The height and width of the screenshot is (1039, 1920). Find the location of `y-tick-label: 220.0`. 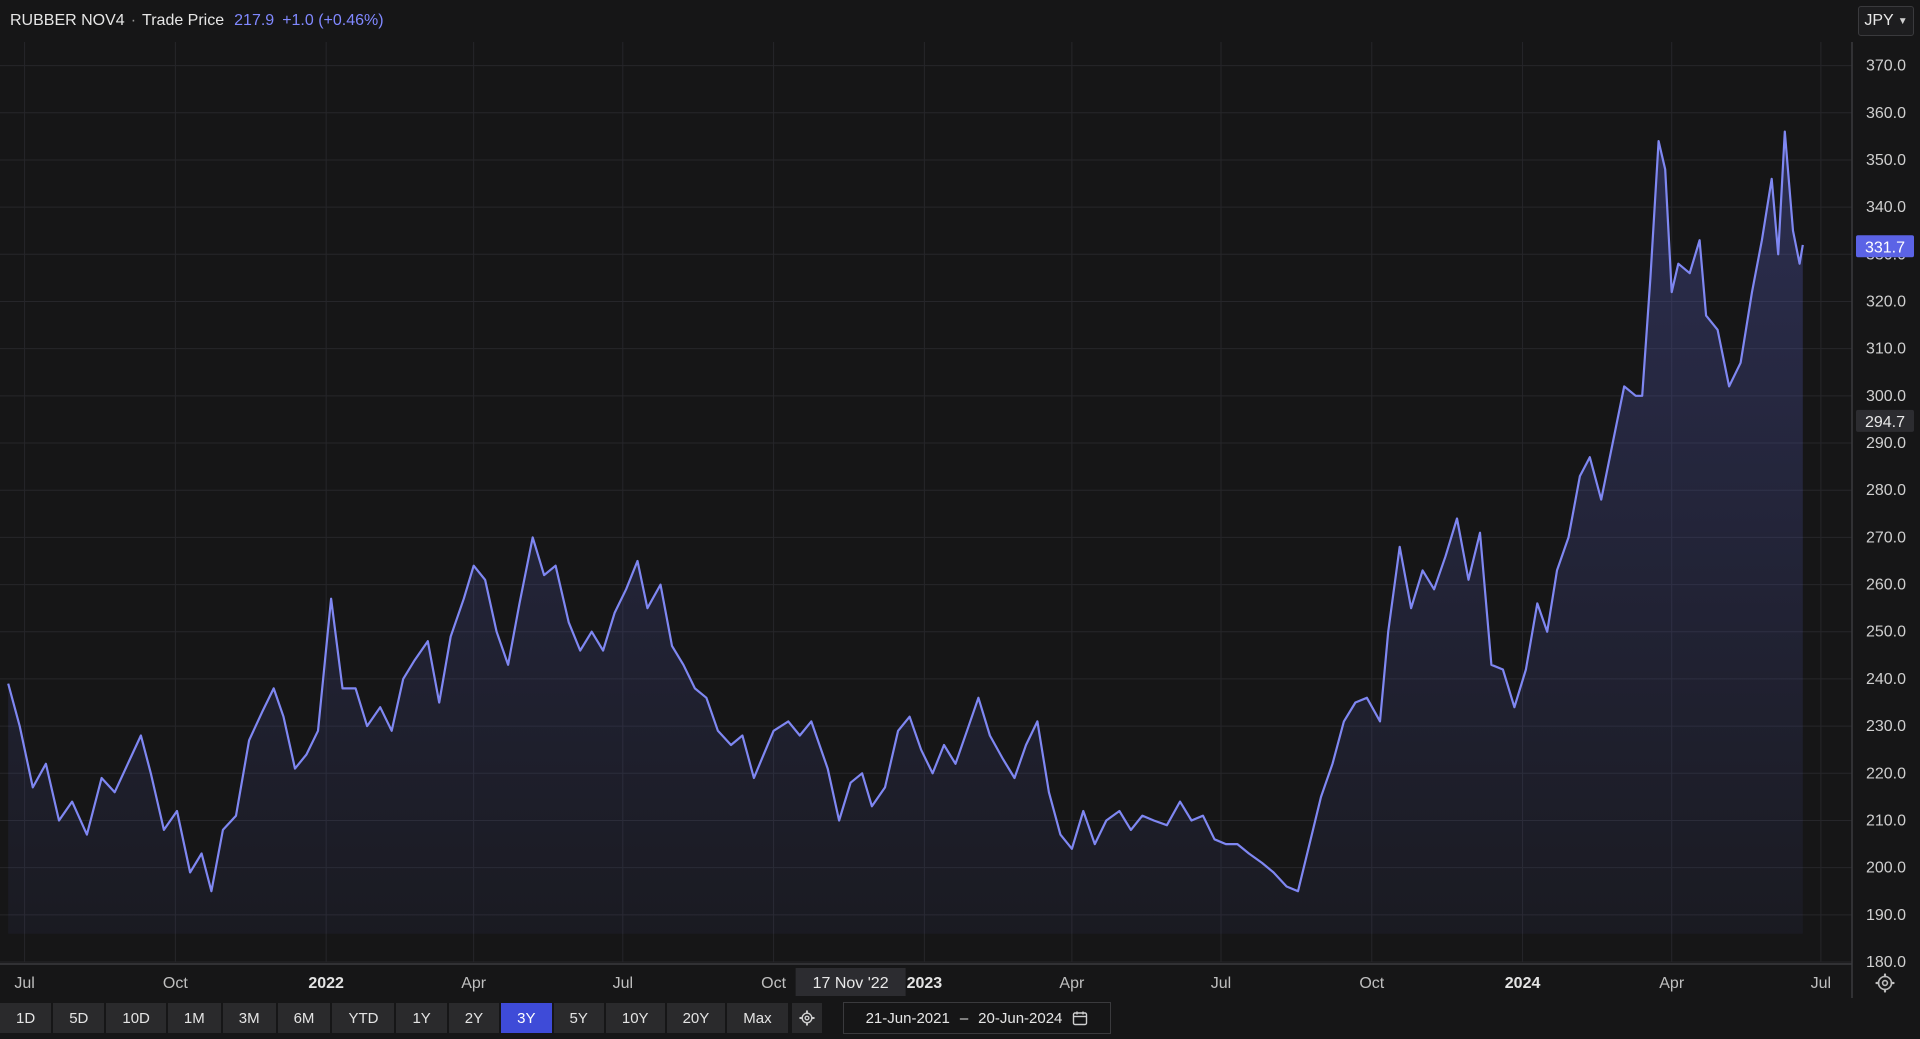

y-tick-label: 220.0 is located at coordinates (1886, 773).